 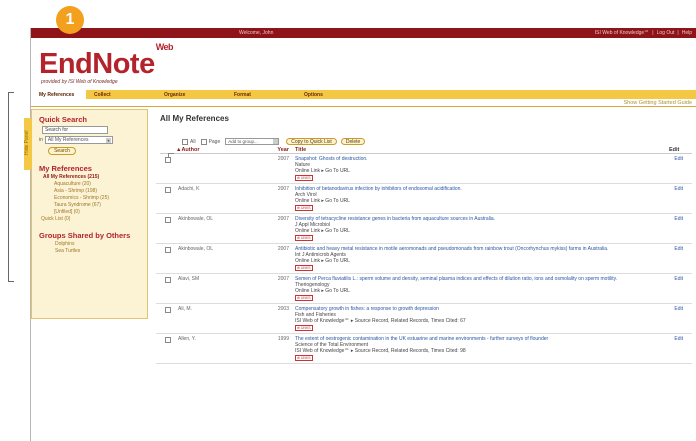 I want to click on row-year: 2003, so click(x=283, y=309).